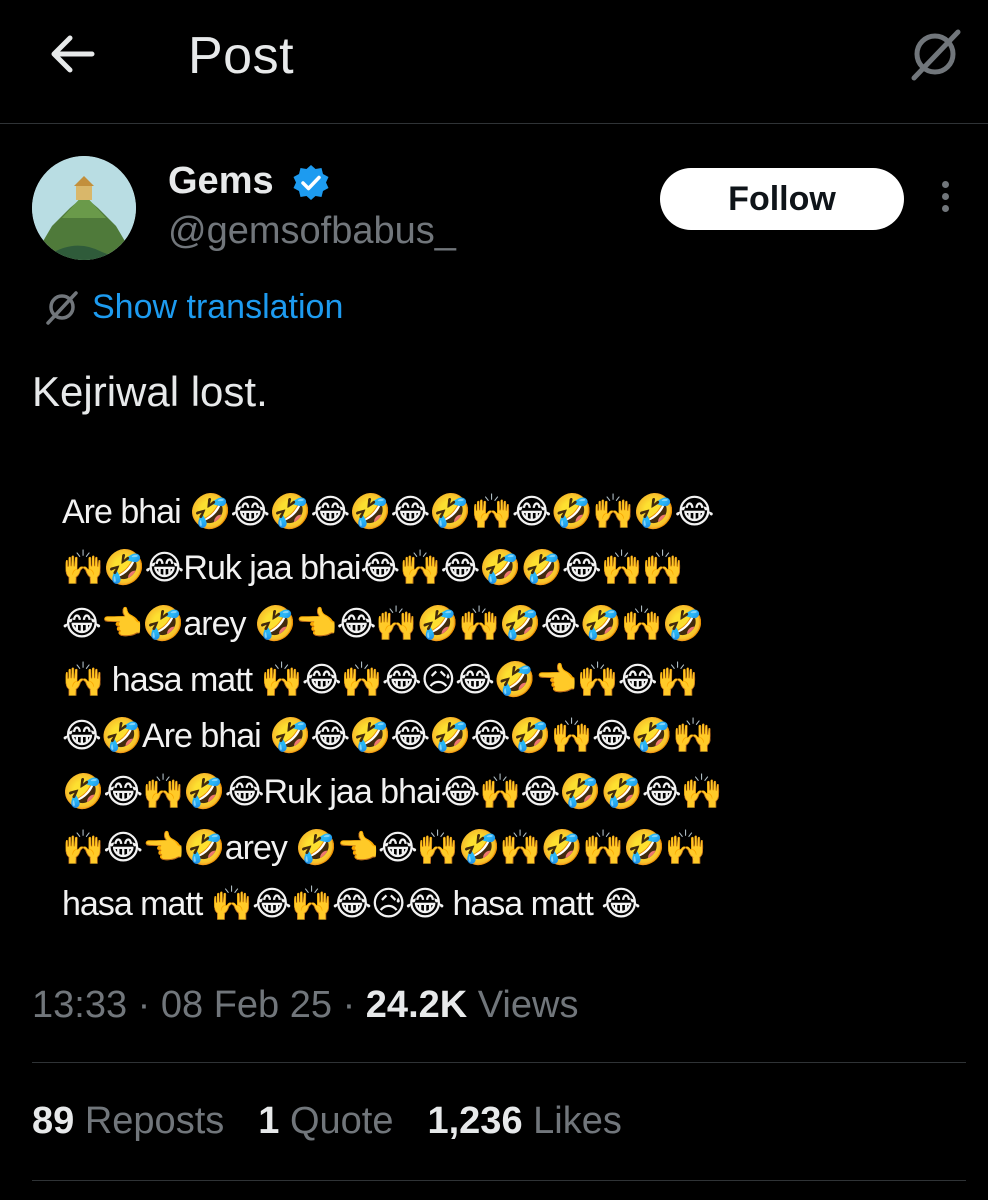 This screenshot has width=988, height=1200. Describe the element at coordinates (577, 1121) in the screenshot. I see `likes-label: Likes` at that location.